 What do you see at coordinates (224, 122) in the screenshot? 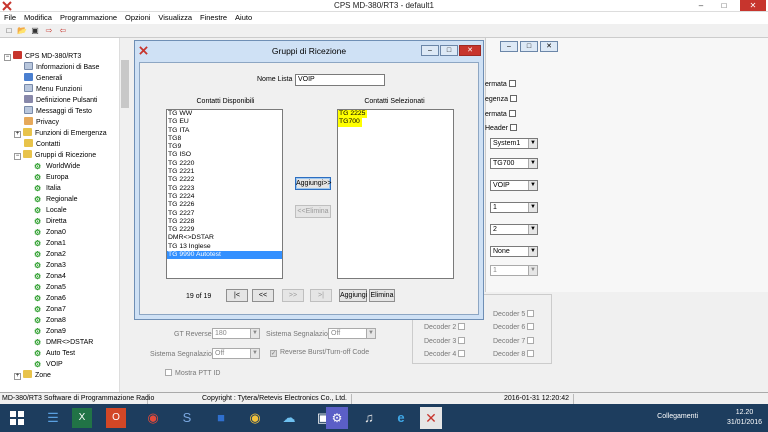
I see `list-item: TG EU` at bounding box center [224, 122].